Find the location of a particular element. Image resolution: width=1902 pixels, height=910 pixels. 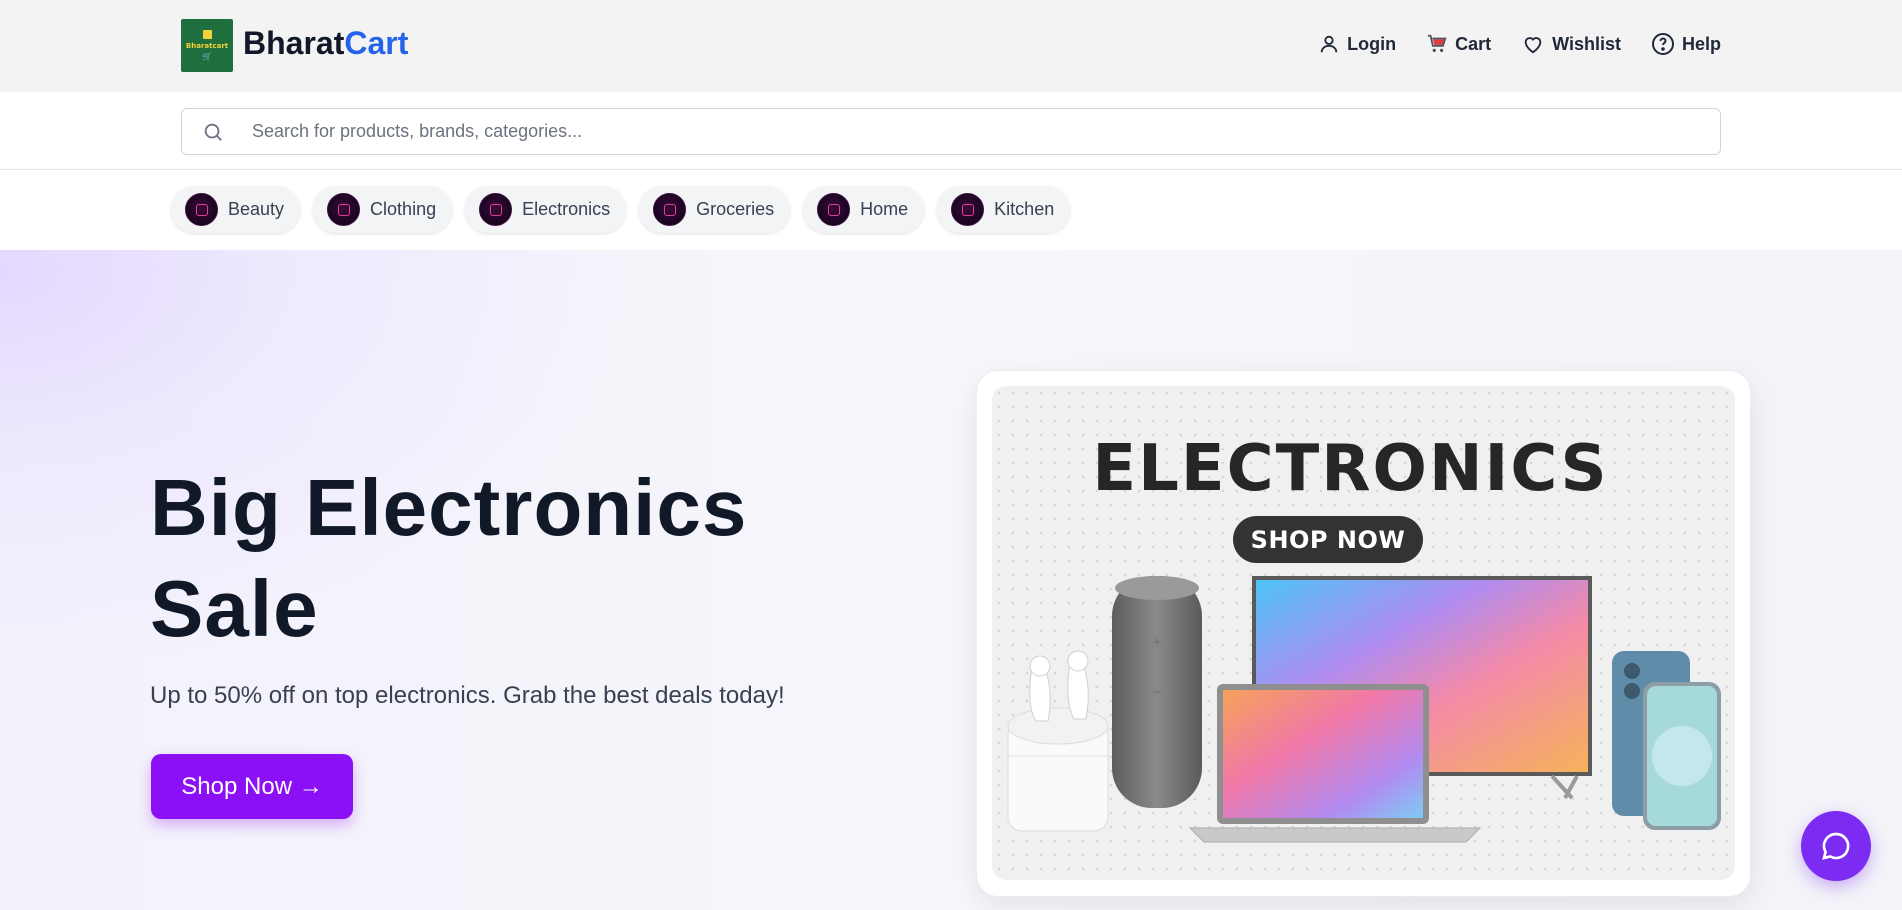

wishlist-link: Wishlist is located at coordinates (1571, 44).